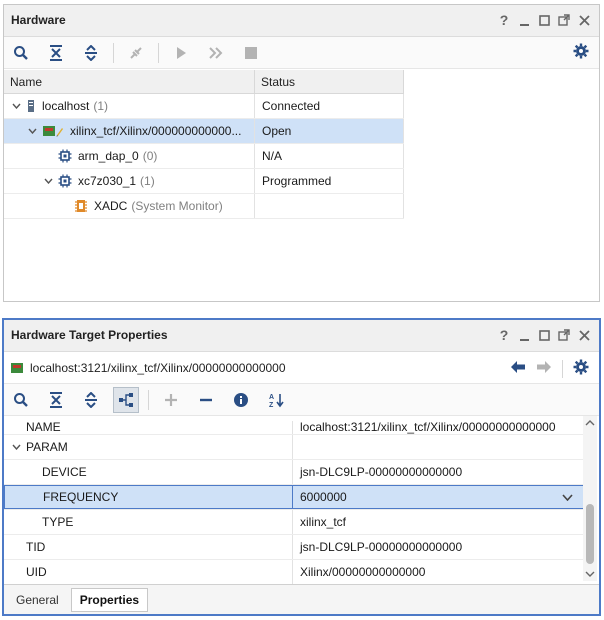 This screenshot has width=604, height=620. What do you see at coordinates (171, 400) in the screenshot?
I see `add-icon` at bounding box center [171, 400].